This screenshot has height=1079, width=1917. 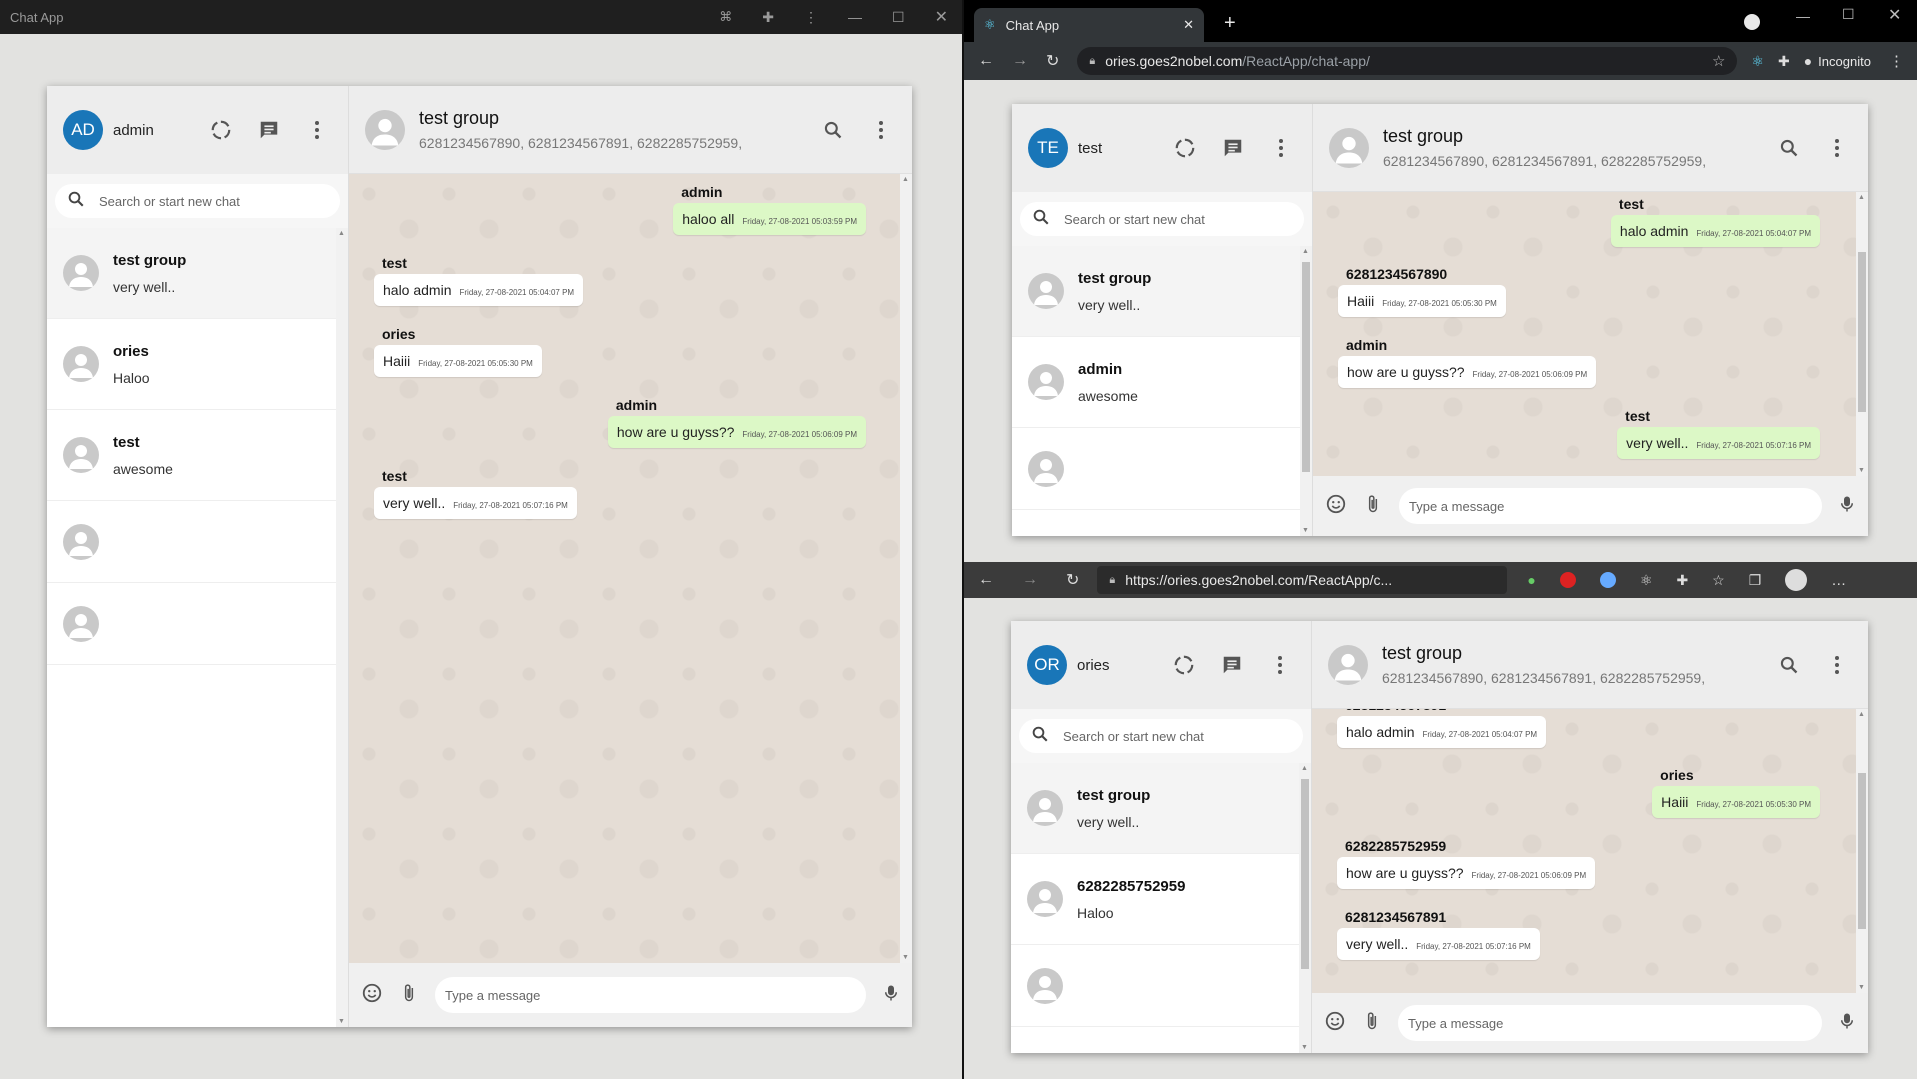 I want to click on lock-icon: 🔒︎, so click(x=1092, y=60).